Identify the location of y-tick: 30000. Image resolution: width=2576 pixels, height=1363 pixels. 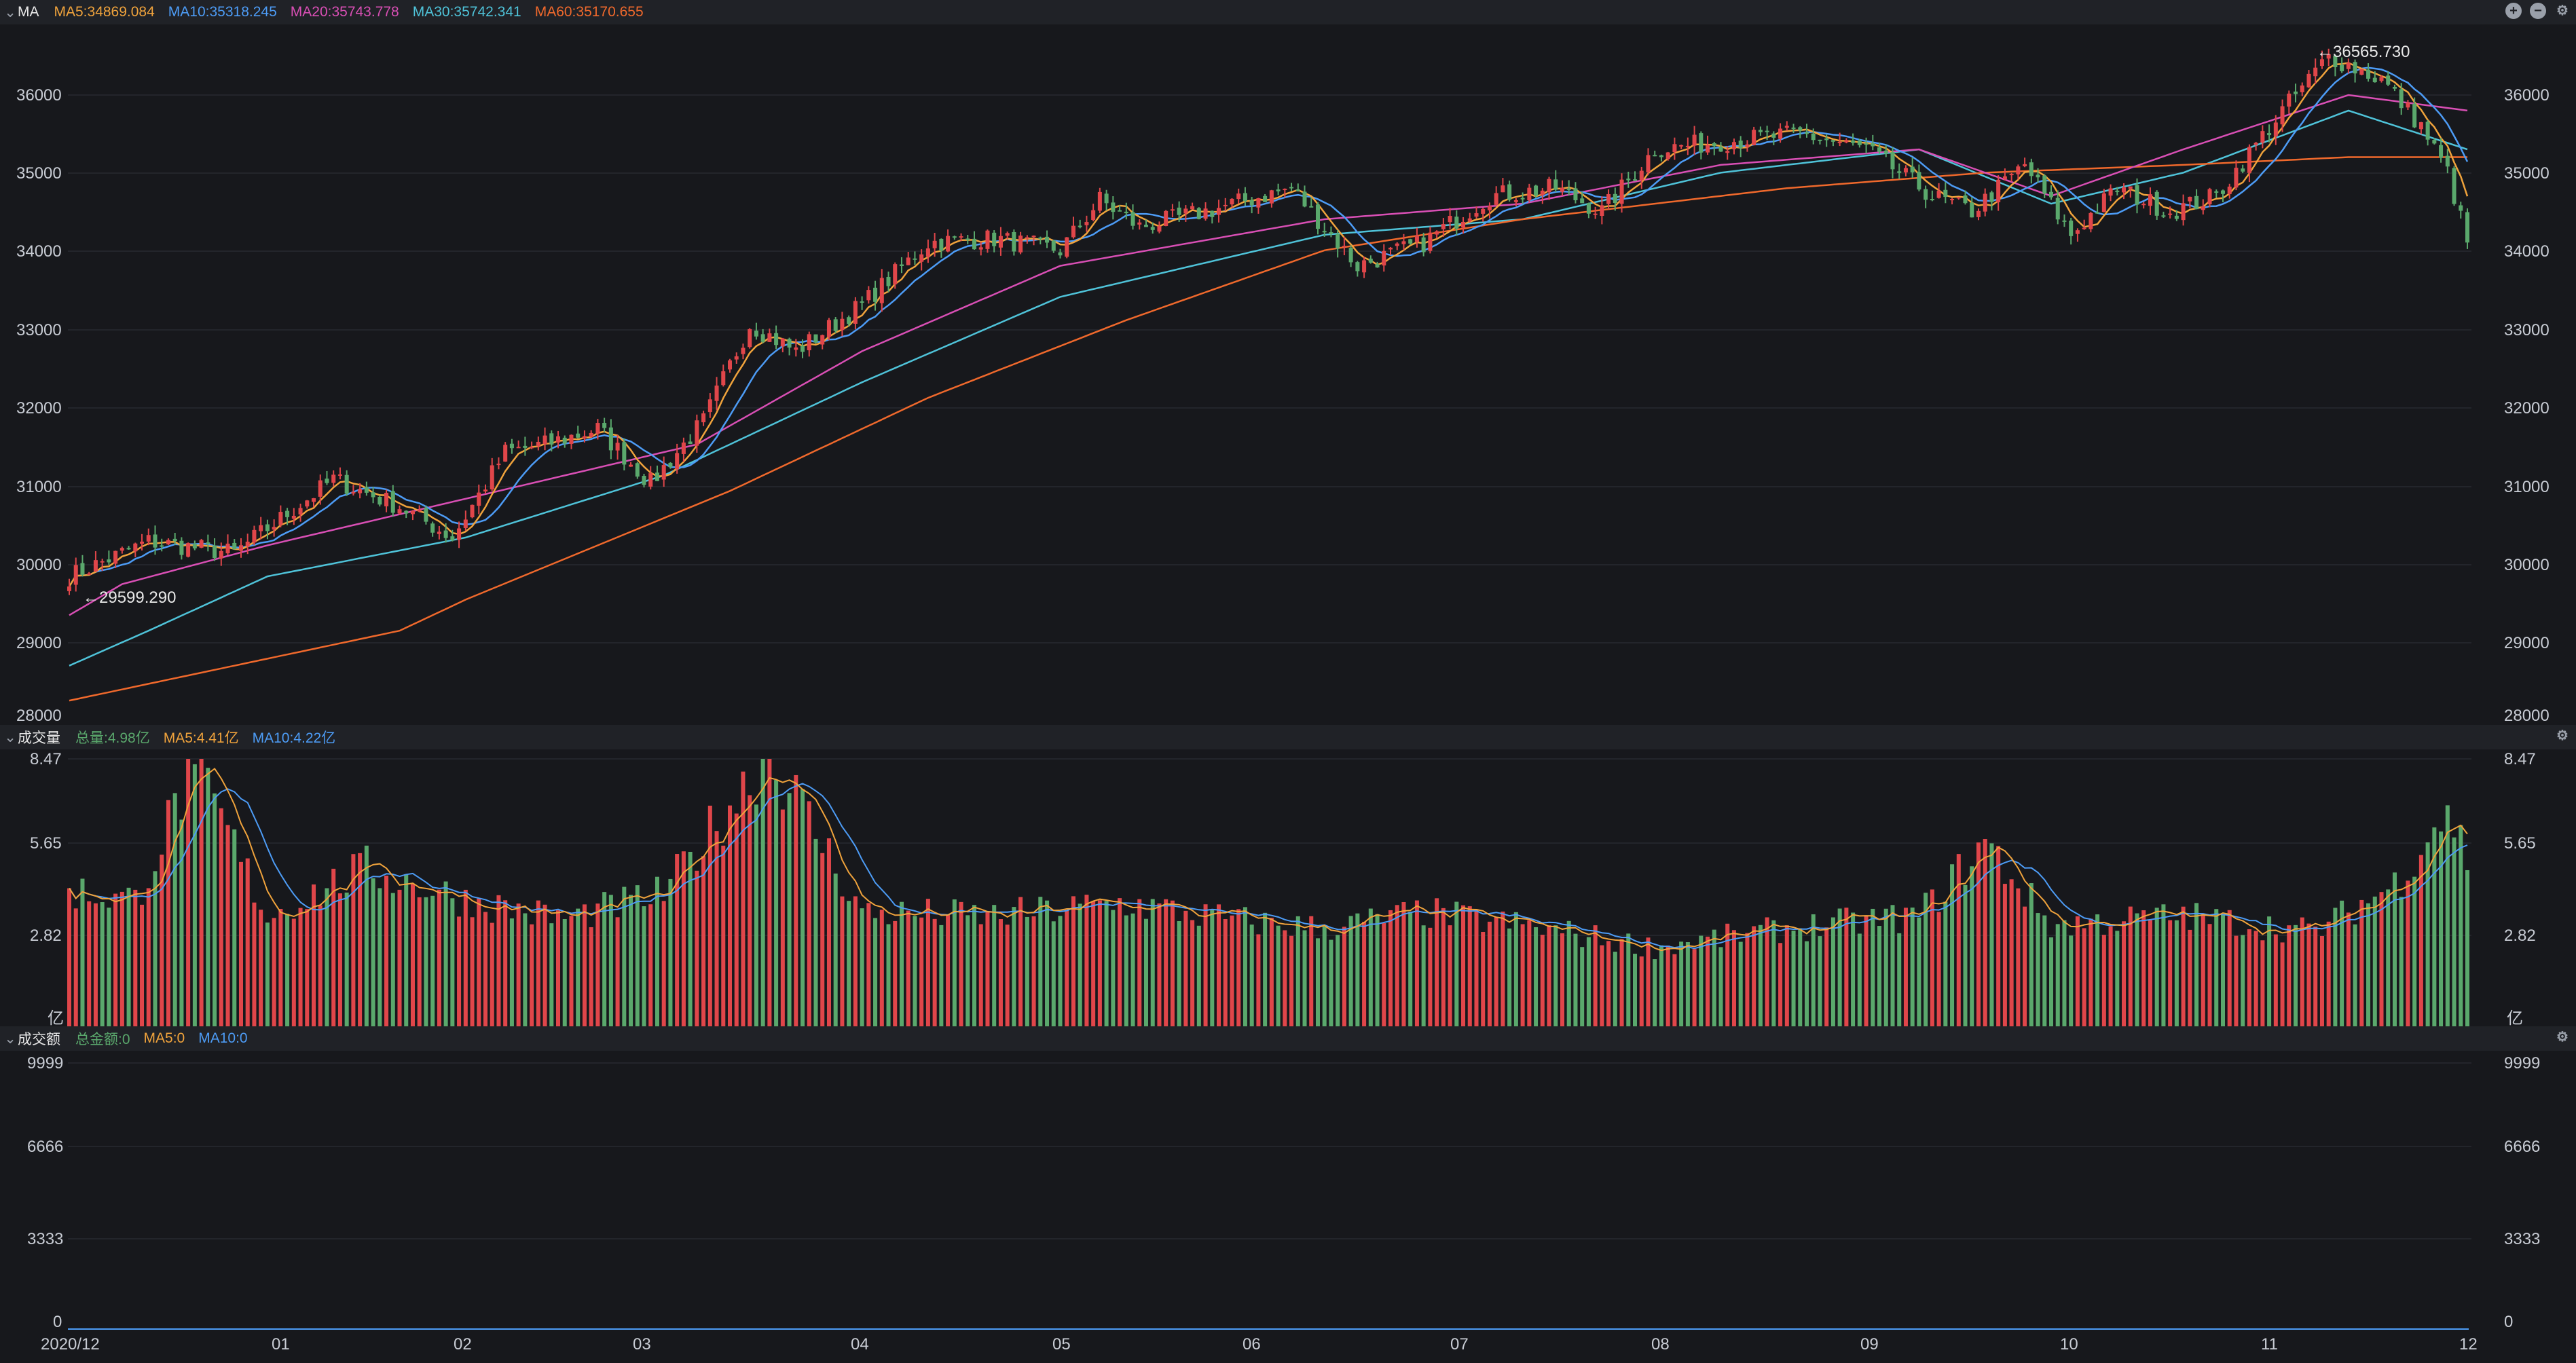
(2527, 565).